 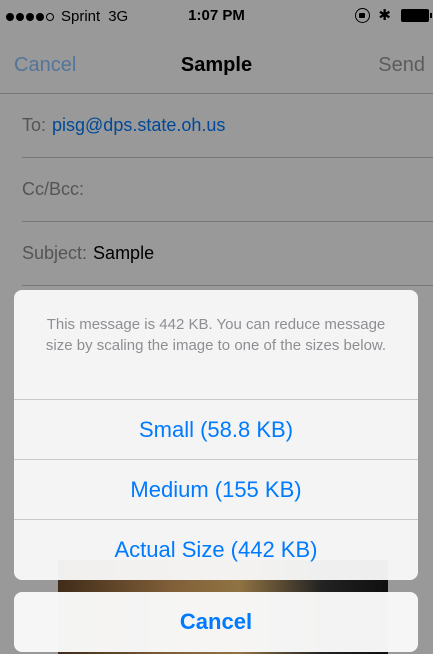 What do you see at coordinates (216, 550) in the screenshot?
I see `actual-size-option: Actual Size (442 KB)` at bounding box center [216, 550].